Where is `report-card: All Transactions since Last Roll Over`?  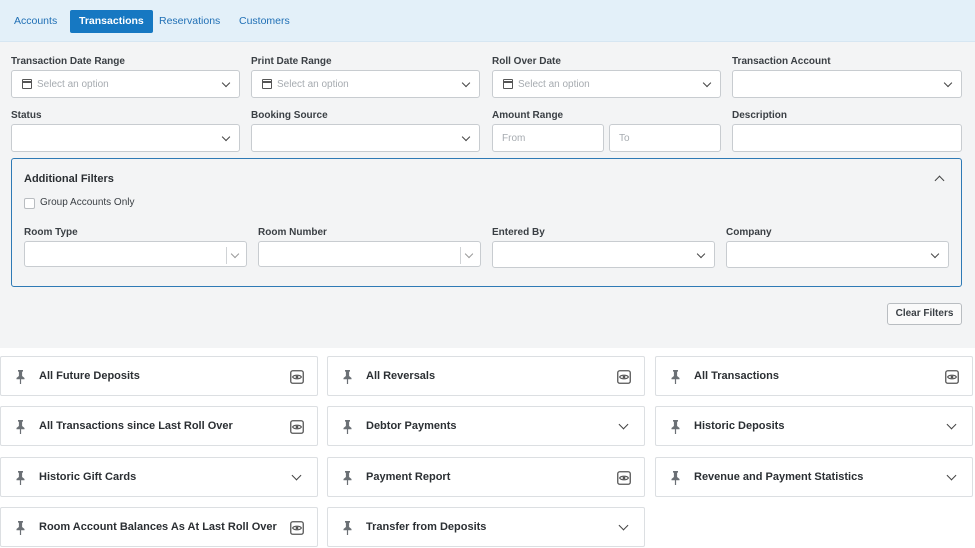
report-card: All Transactions since Last Roll Over is located at coordinates (159, 426).